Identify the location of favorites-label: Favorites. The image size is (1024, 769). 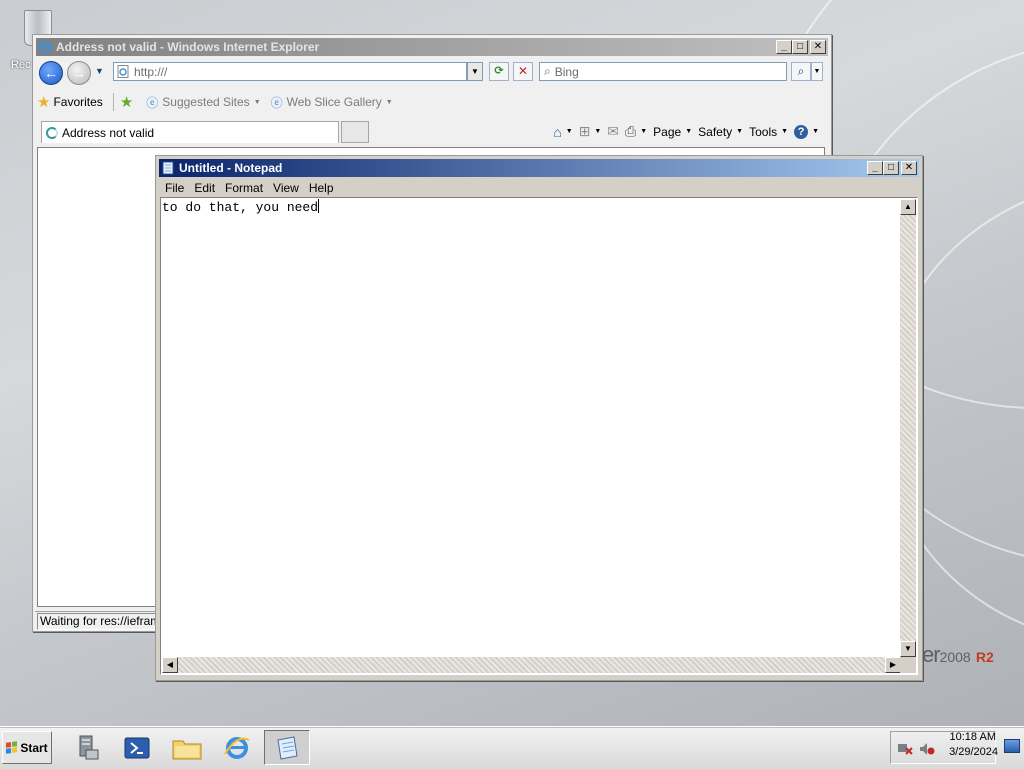
(78, 102).